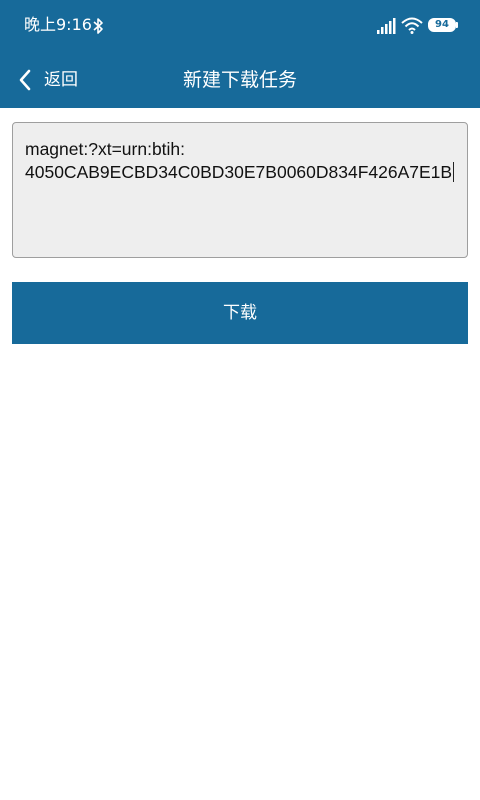  Describe the element at coordinates (454, 172) in the screenshot. I see `text-cursor` at that location.